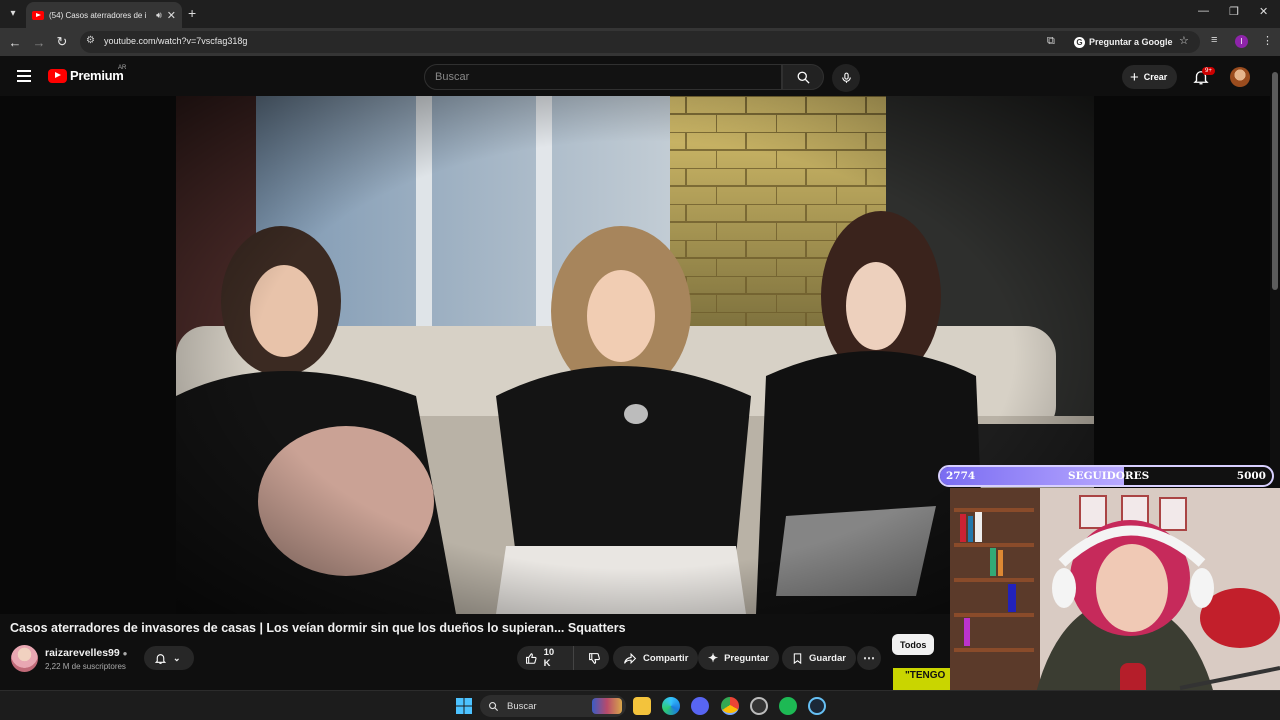 The height and width of the screenshot is (720, 1280). I want to click on search-icon, so click(803, 77).